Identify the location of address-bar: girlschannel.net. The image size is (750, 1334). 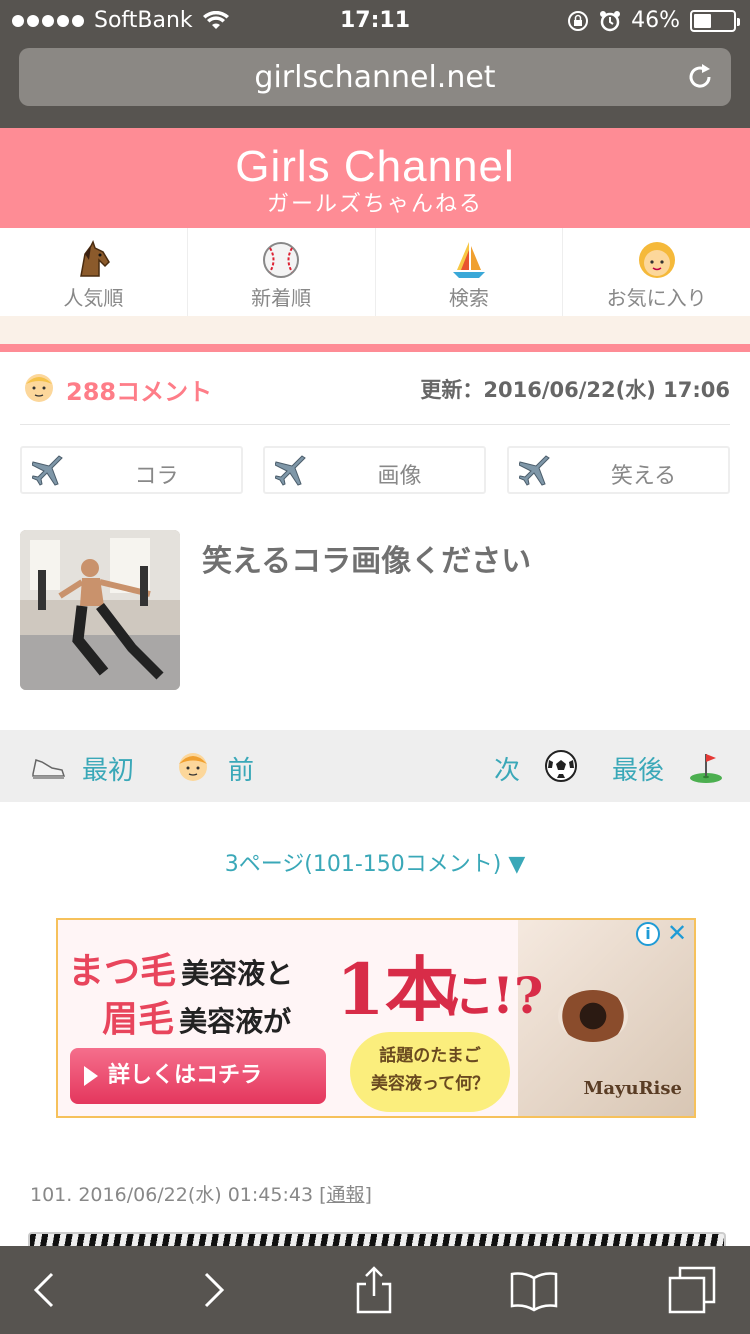
(375, 77).